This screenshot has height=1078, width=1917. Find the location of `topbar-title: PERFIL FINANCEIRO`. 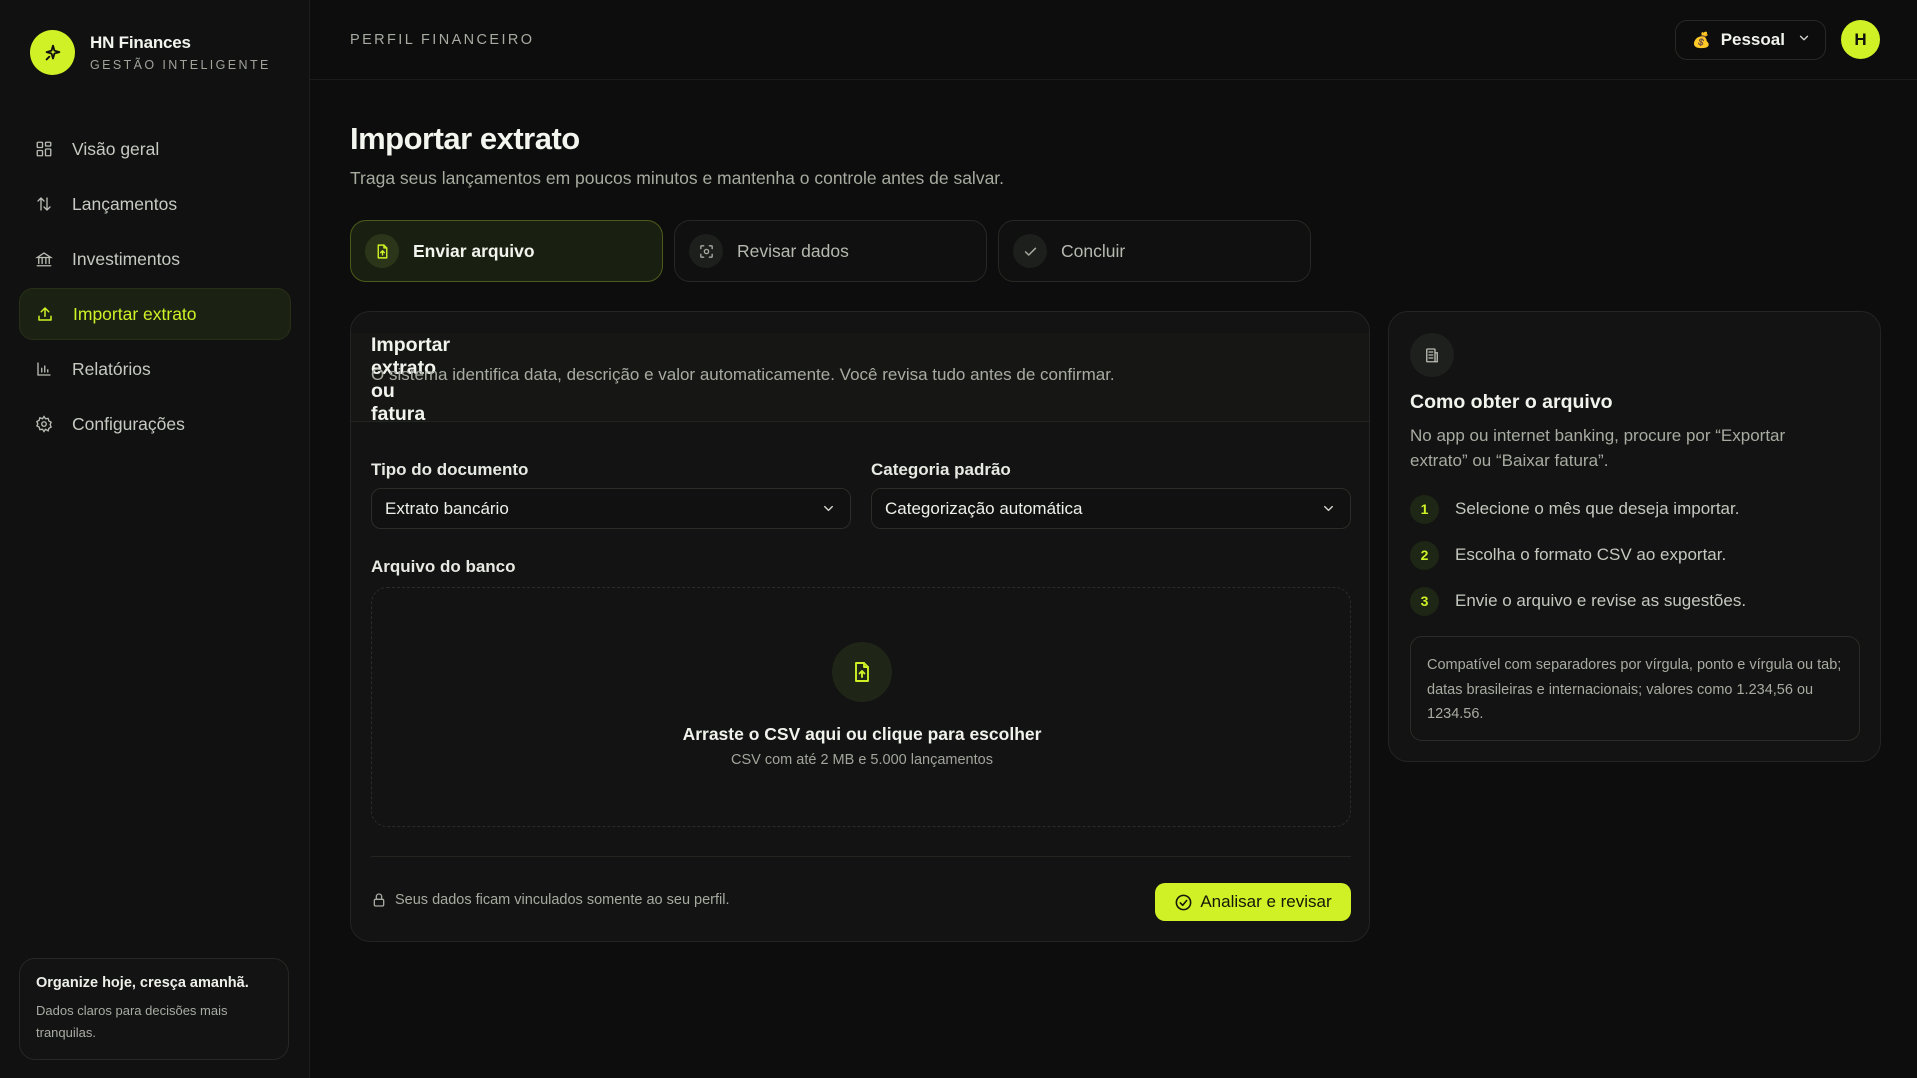

topbar-title: PERFIL FINANCEIRO is located at coordinates (442, 40).